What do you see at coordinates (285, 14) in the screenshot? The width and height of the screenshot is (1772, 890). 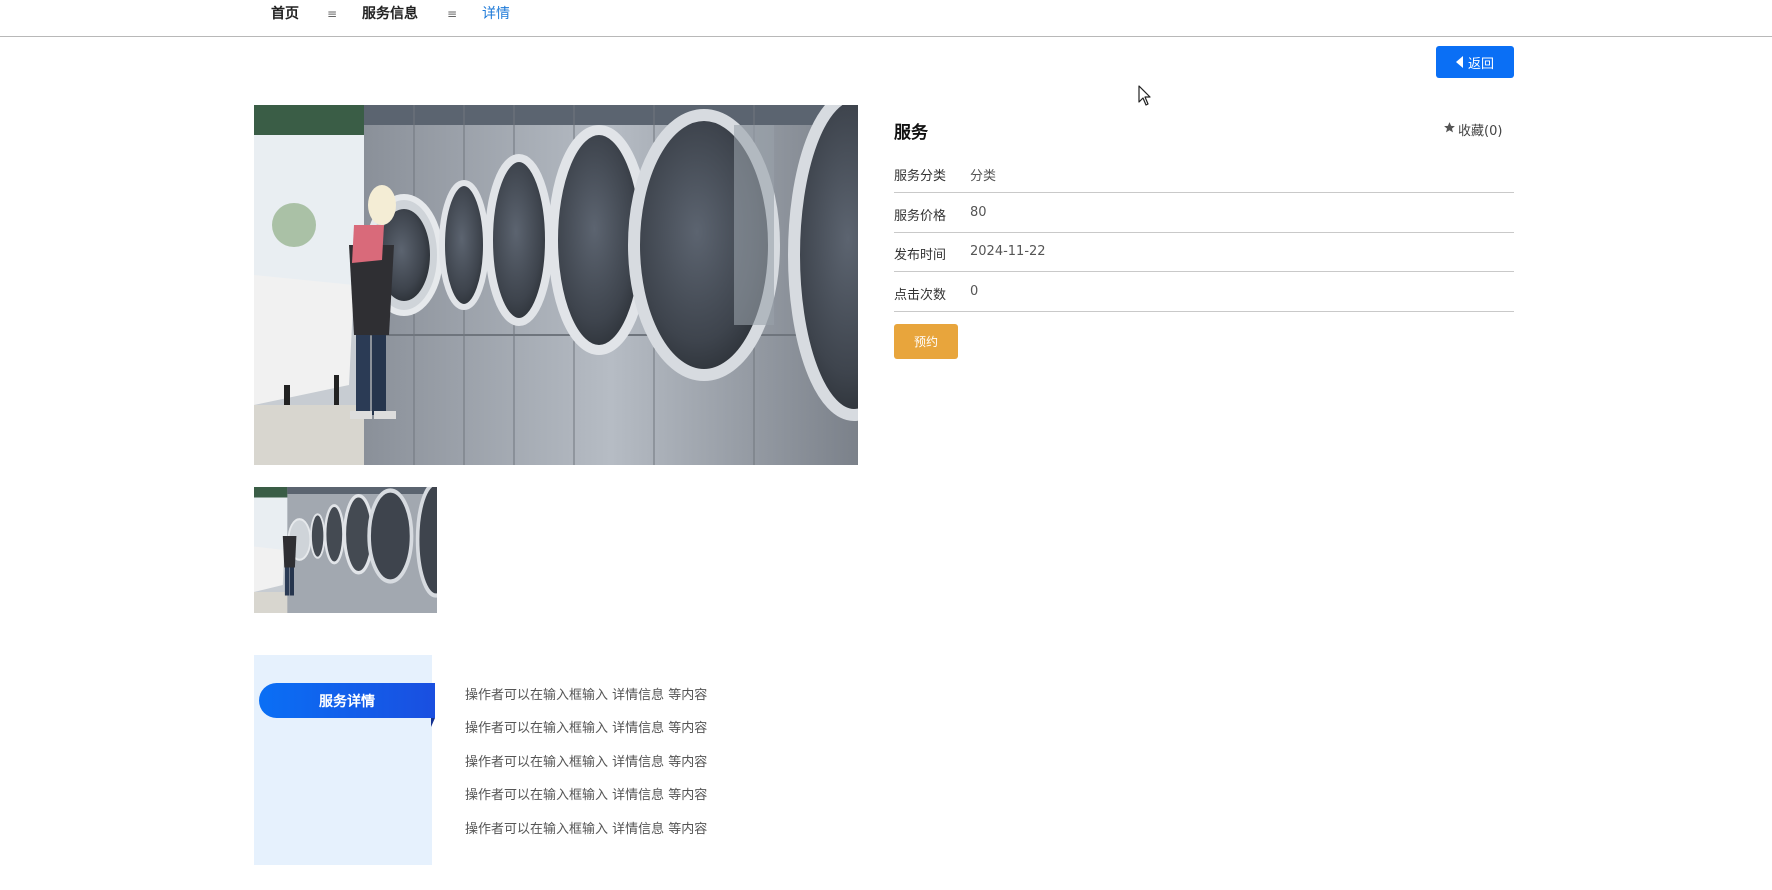 I see `breadcrumb-home: 首页` at bounding box center [285, 14].